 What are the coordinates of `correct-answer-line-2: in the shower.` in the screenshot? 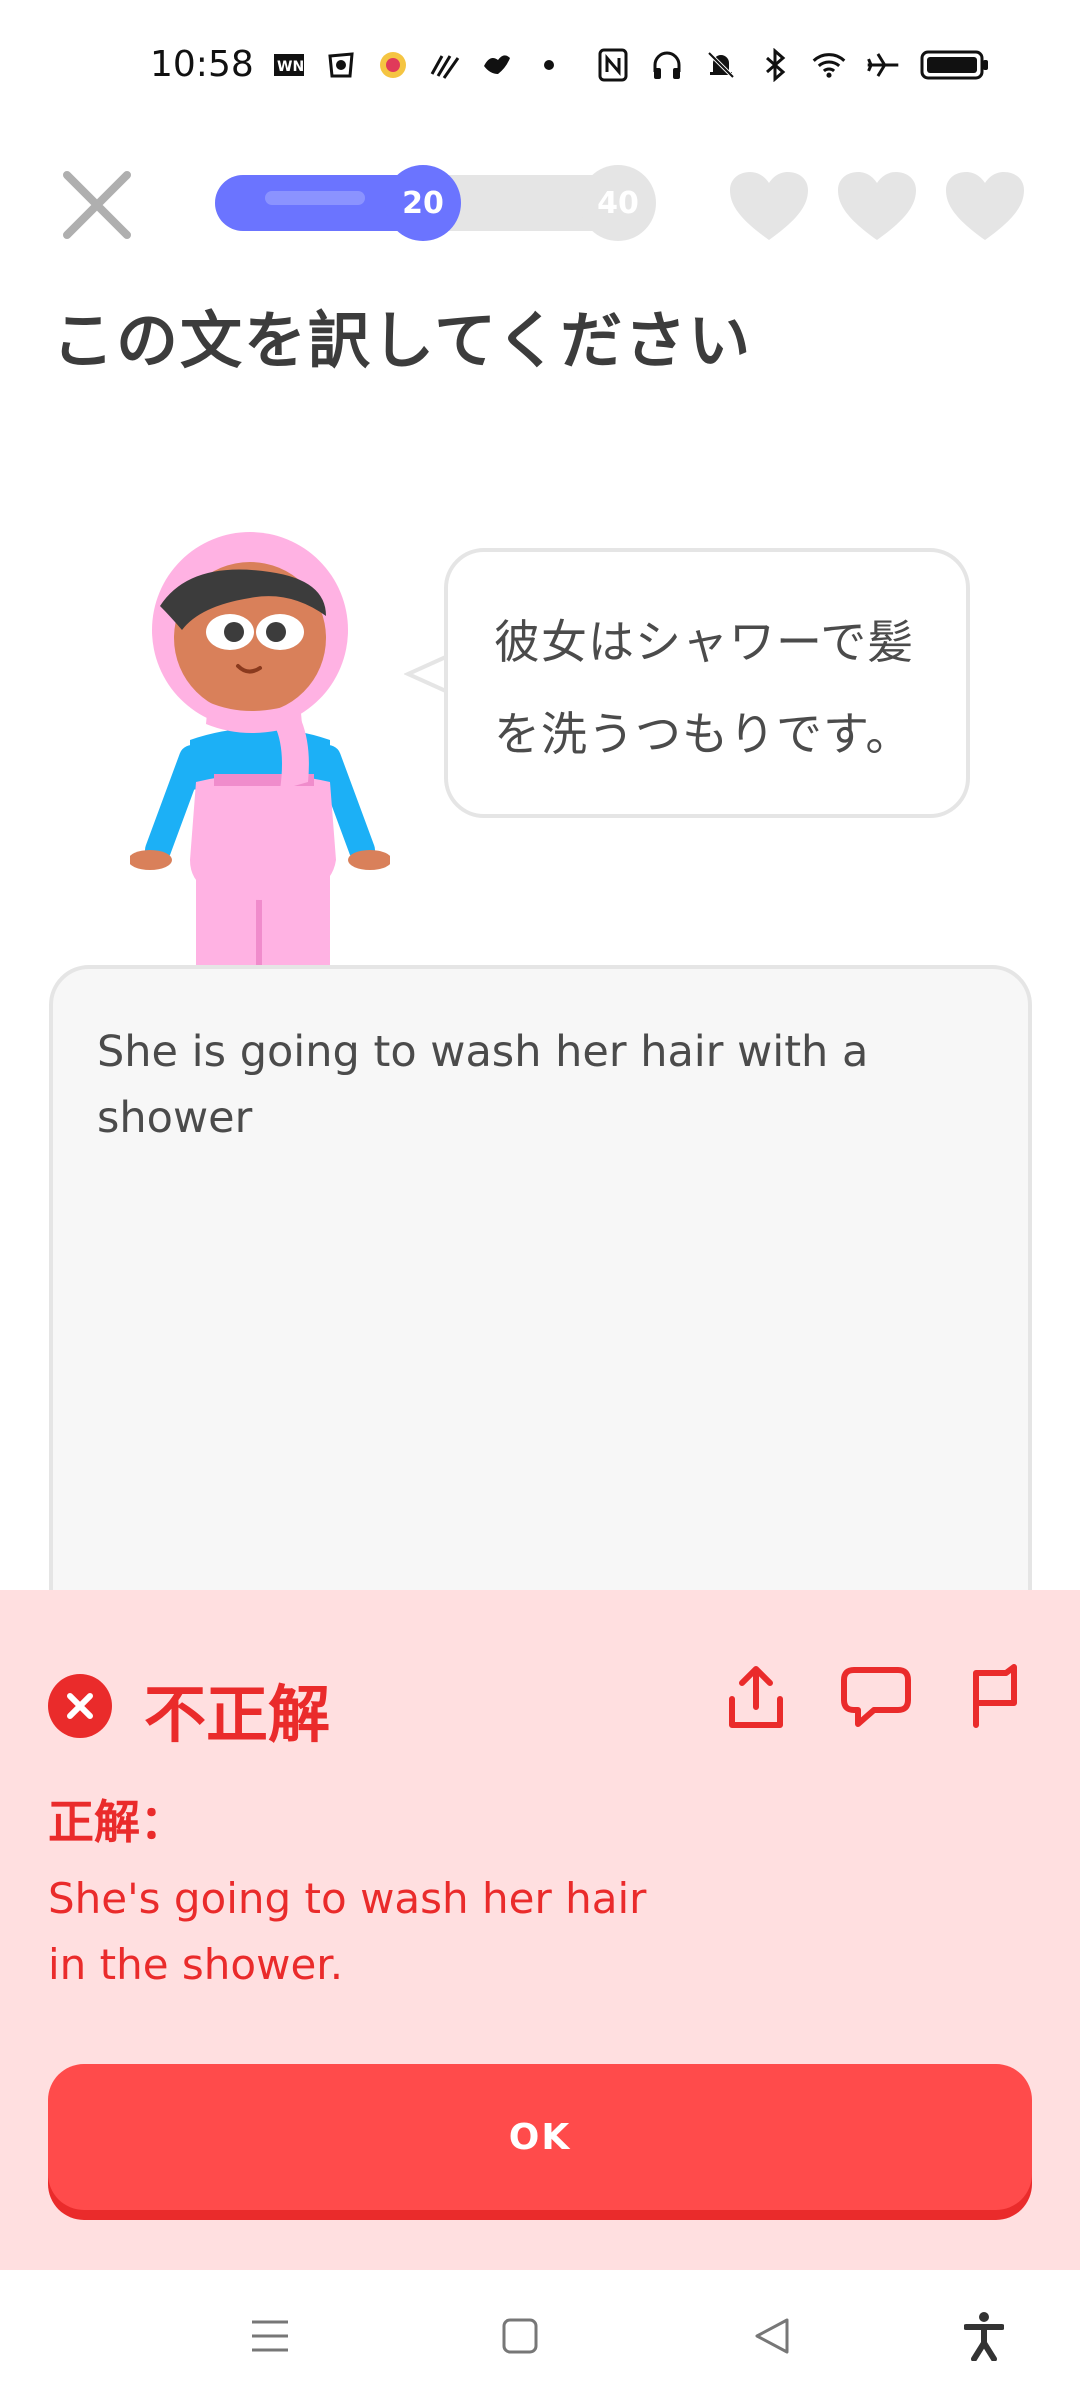 It's located at (196, 1964).